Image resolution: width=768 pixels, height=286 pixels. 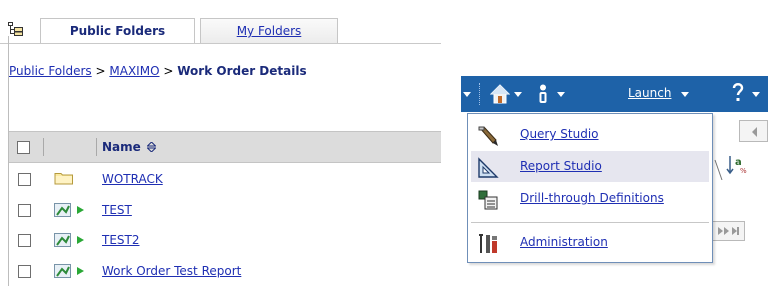 I want to click on pager-control, so click(x=753, y=131).